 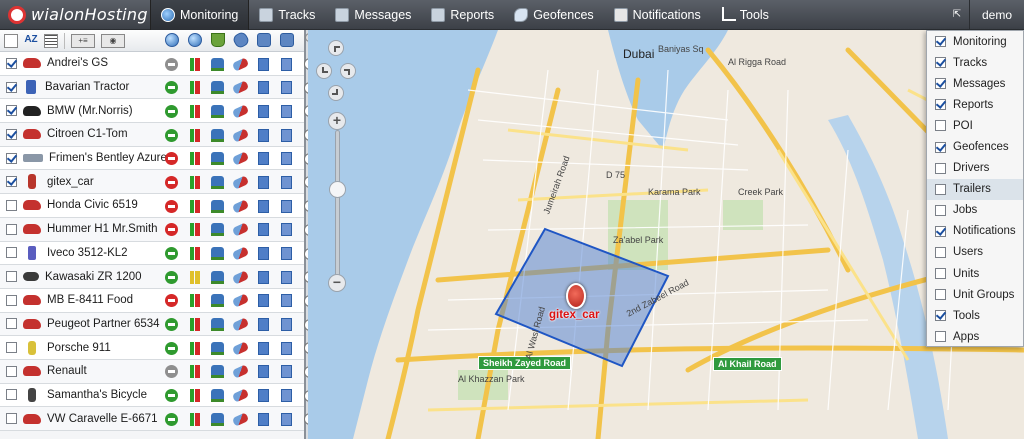 What do you see at coordinates (90, 111) in the screenshot?
I see `unit-name: BMW (Mr.Norris)` at bounding box center [90, 111].